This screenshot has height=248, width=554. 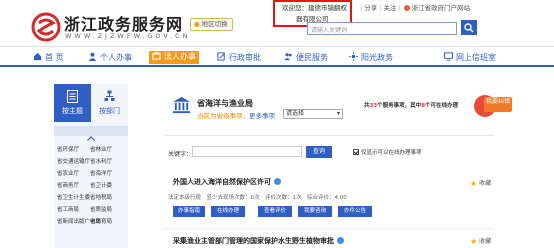 What do you see at coordinates (92, 56) in the screenshot?
I see `person-icon` at bounding box center [92, 56].